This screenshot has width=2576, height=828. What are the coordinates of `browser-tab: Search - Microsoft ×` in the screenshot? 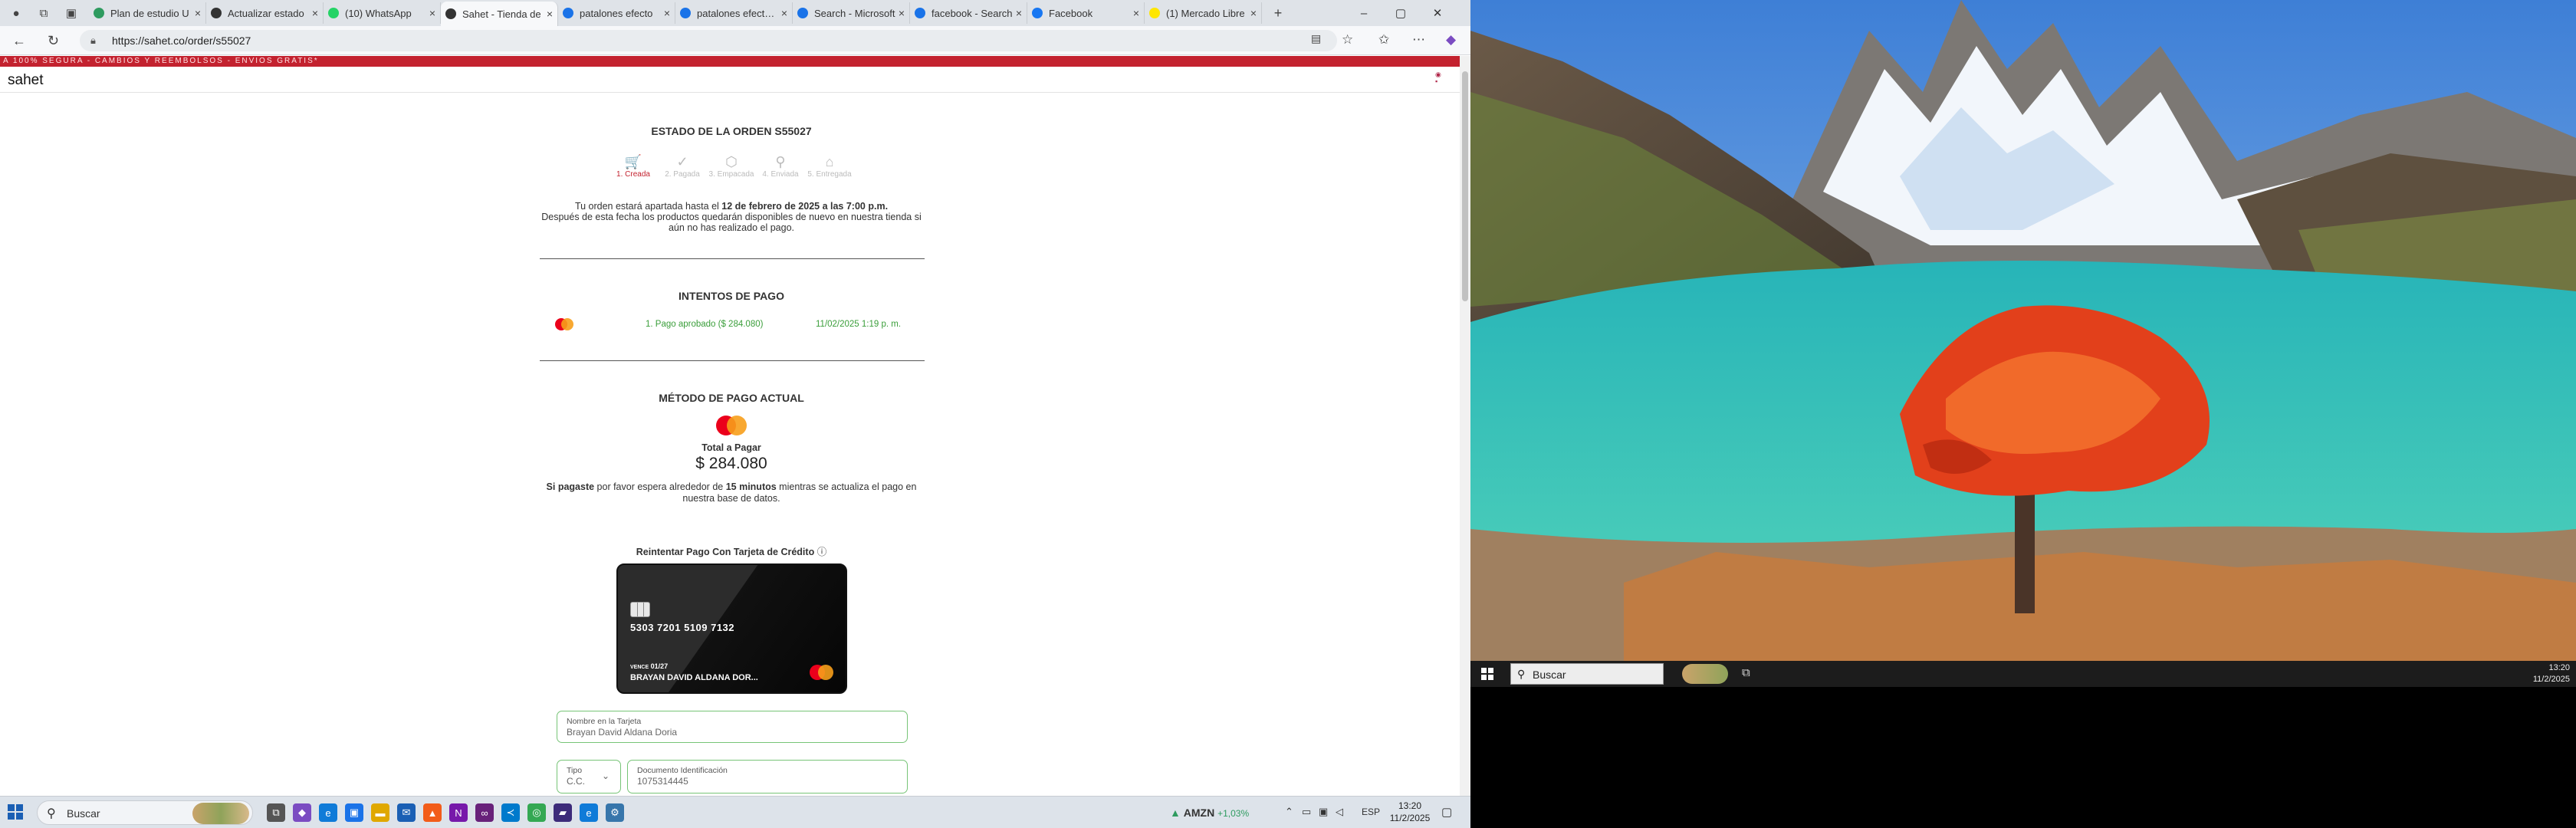 It's located at (852, 13).